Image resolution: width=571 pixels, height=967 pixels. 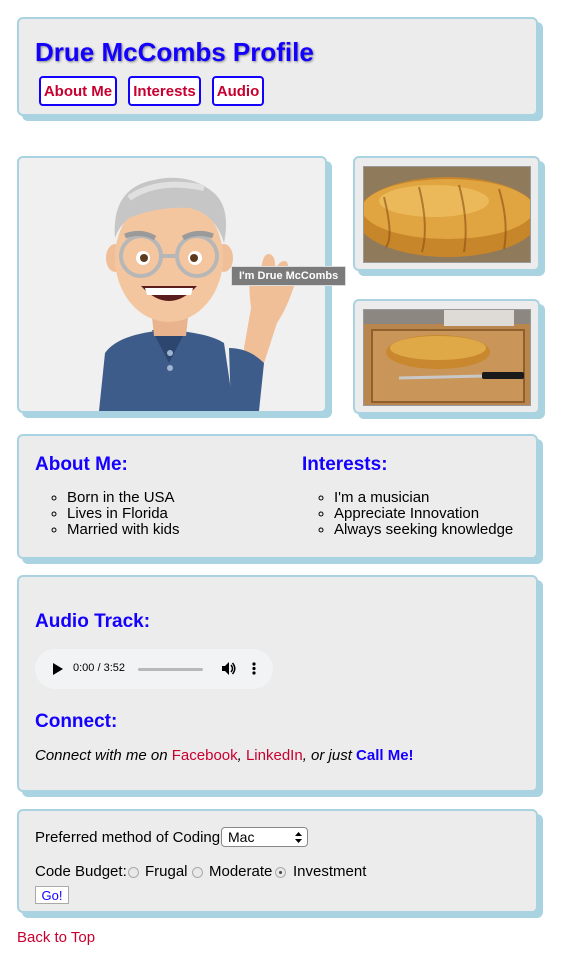 I want to click on page-title: Drue McCombs Profile, so click(x=174, y=52).